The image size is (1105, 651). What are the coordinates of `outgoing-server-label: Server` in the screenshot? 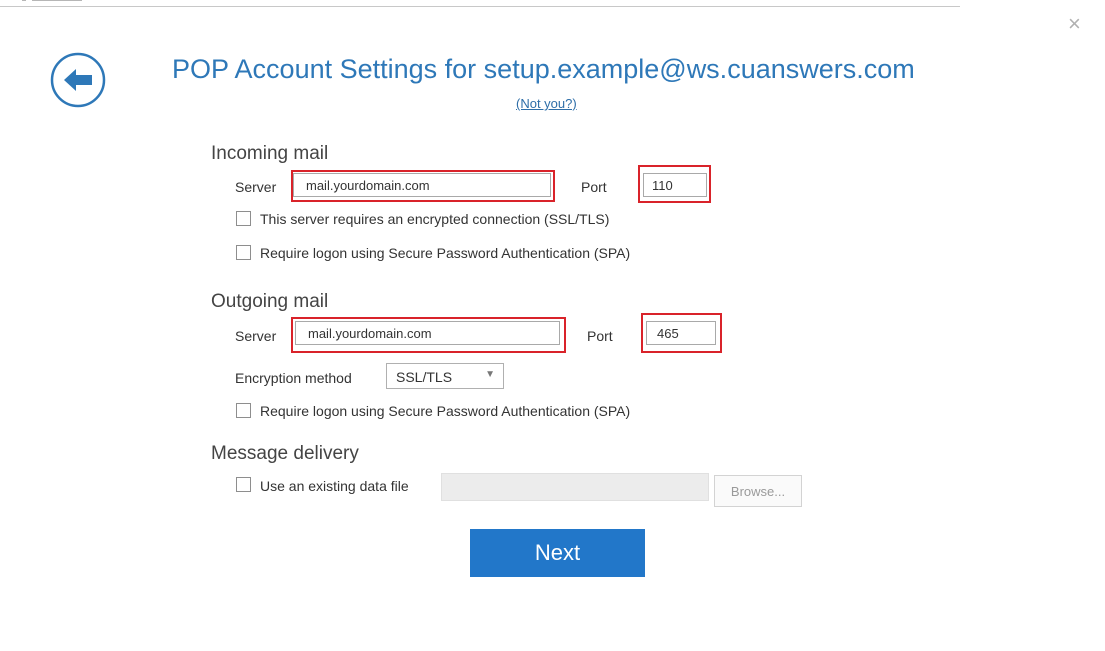 It's located at (256, 336).